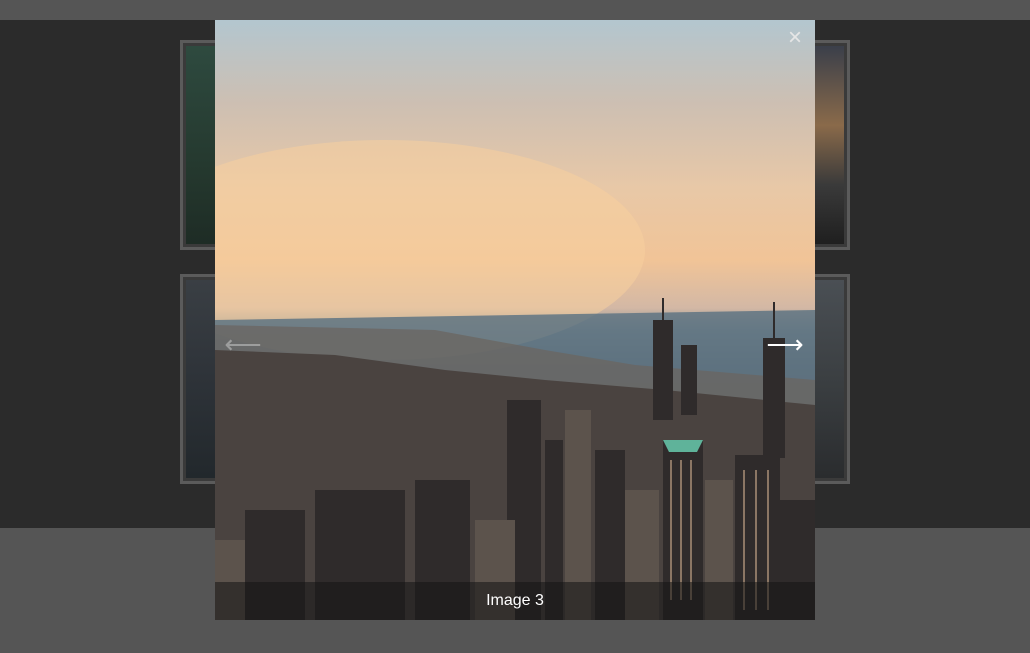 This screenshot has width=1030, height=653. What do you see at coordinates (785, 344) in the screenshot?
I see `arrow-right-icon: ⟶` at bounding box center [785, 344].